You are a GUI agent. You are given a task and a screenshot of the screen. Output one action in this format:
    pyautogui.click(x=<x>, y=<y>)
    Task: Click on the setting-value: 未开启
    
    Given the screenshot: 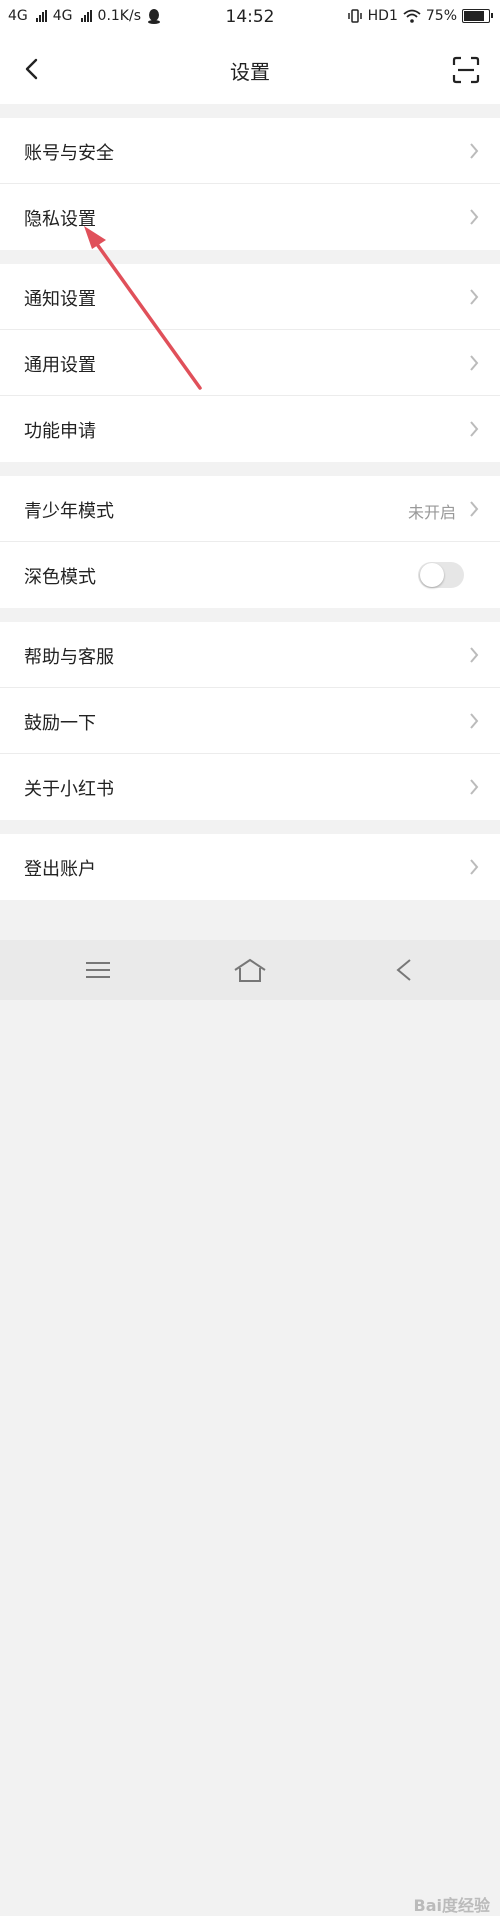 What is the action you would take?
    pyautogui.click(x=431, y=512)
    